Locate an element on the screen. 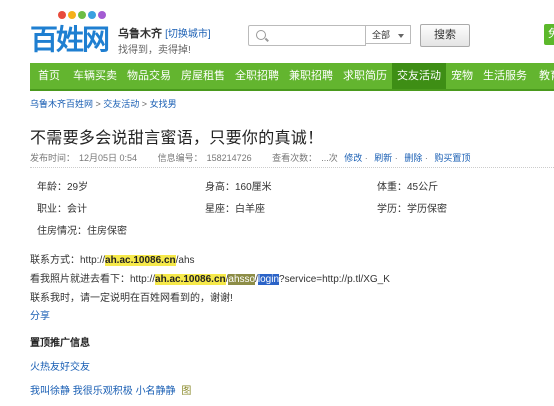  age-label: 年龄： is located at coordinates (52, 187).